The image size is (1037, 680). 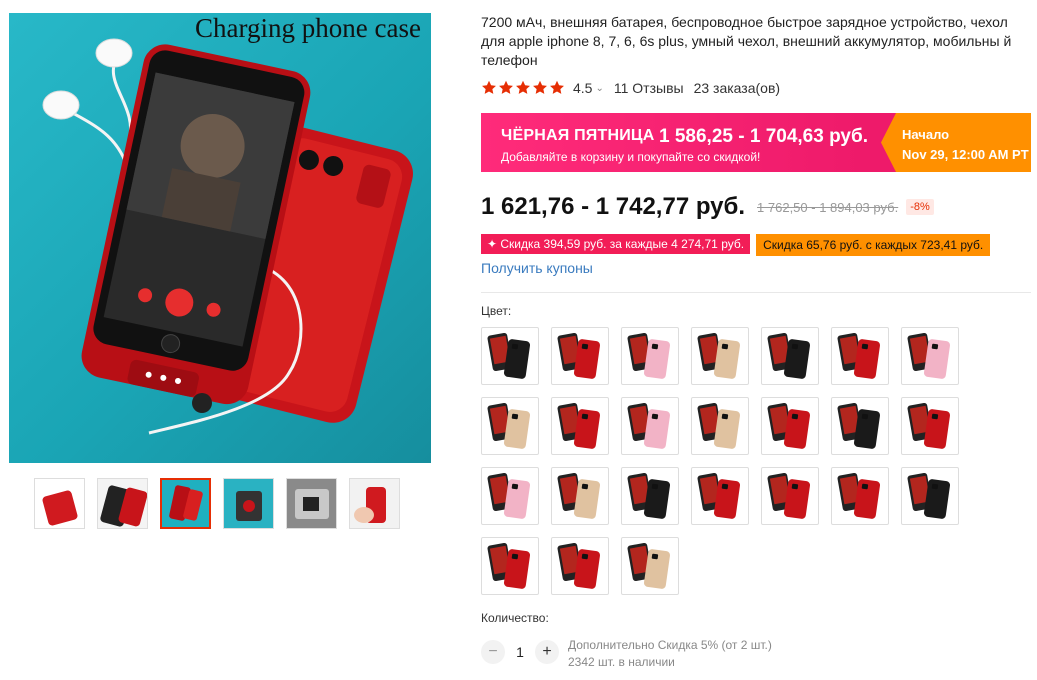 I want to click on sparkle-icon: ✦, so click(x=494, y=244).